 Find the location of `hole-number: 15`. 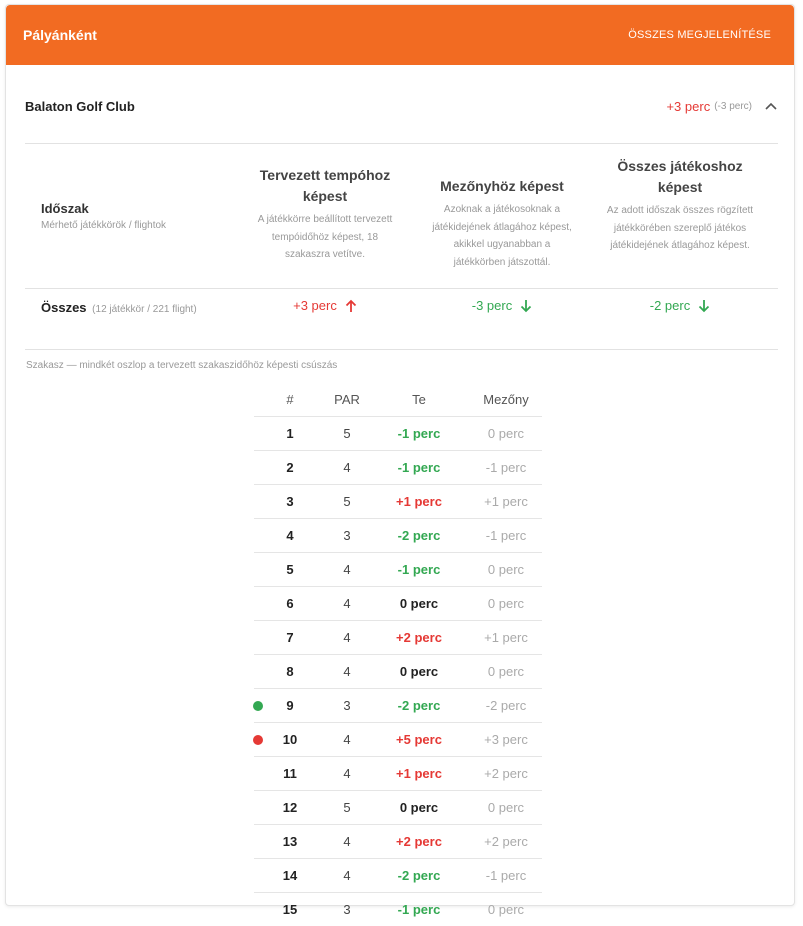

hole-number: 15 is located at coordinates (290, 909).